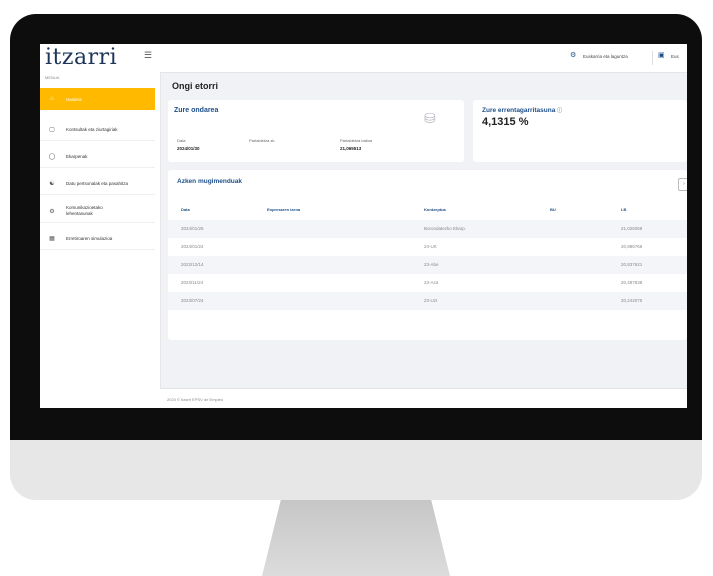  I want to click on row-concept: 23-Uzt, so click(431, 300).